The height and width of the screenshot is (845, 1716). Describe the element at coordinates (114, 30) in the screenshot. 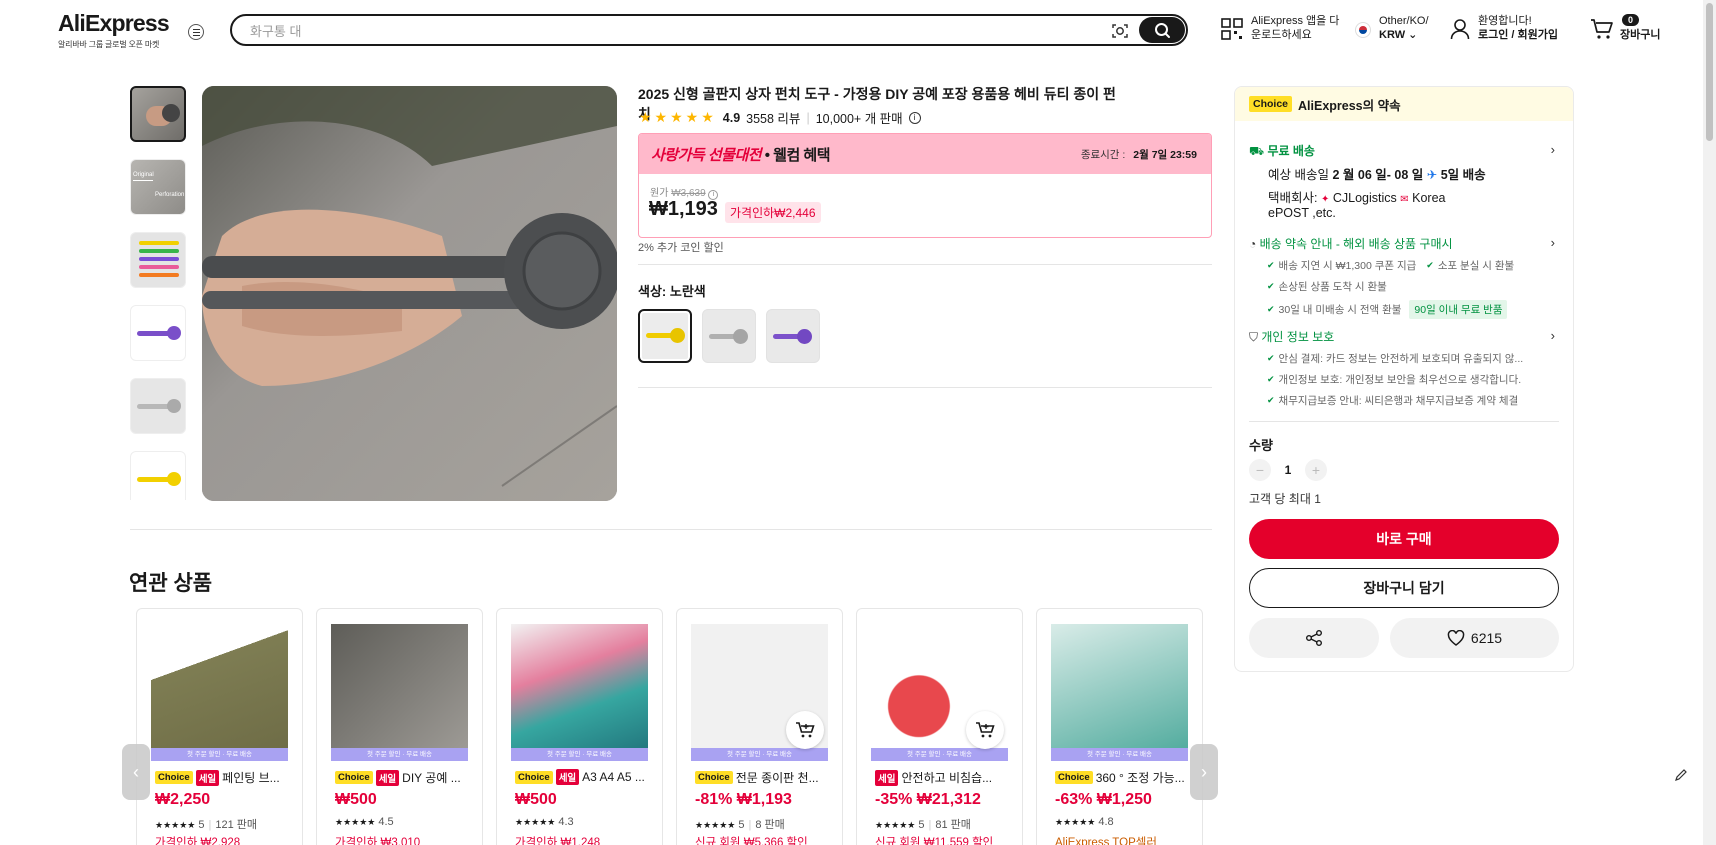

I see `aliexpress-logo: AliExpress 알리바바 그룹 글로벌 오픈 마켓` at that location.